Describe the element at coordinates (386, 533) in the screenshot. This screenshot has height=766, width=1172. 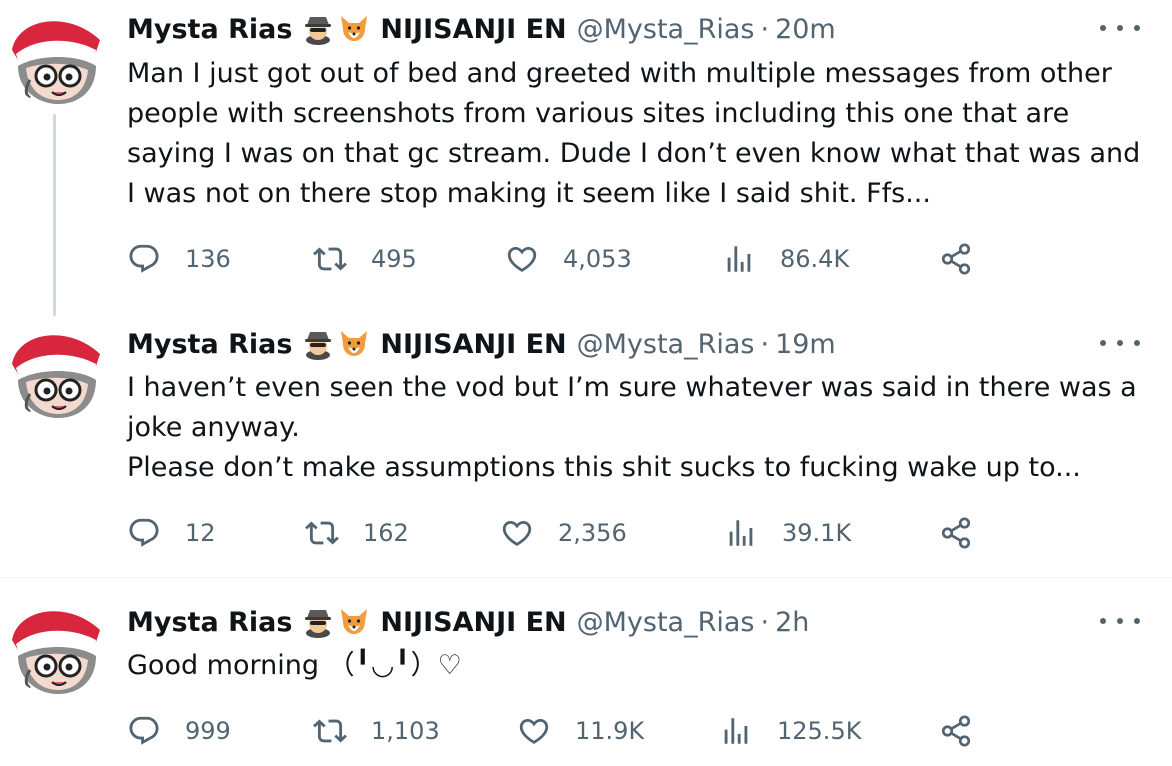
I see `retweet-count: 162` at that location.